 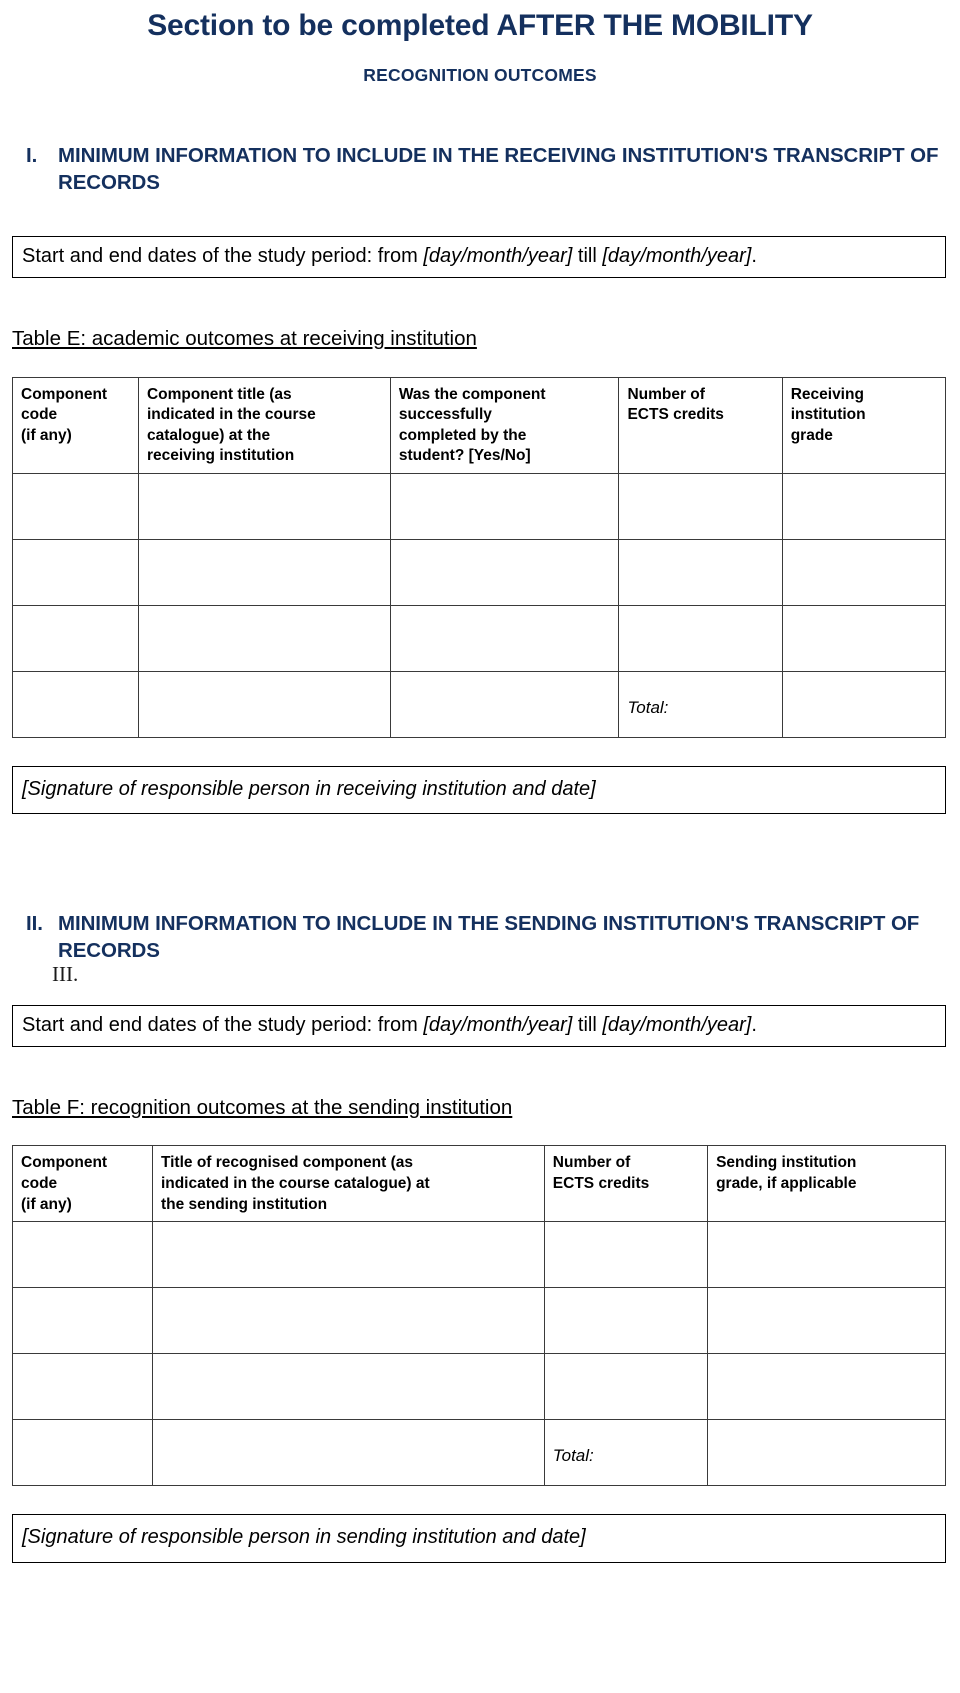 What do you see at coordinates (445, 415) in the screenshot?
I see `cell-line: successfully` at bounding box center [445, 415].